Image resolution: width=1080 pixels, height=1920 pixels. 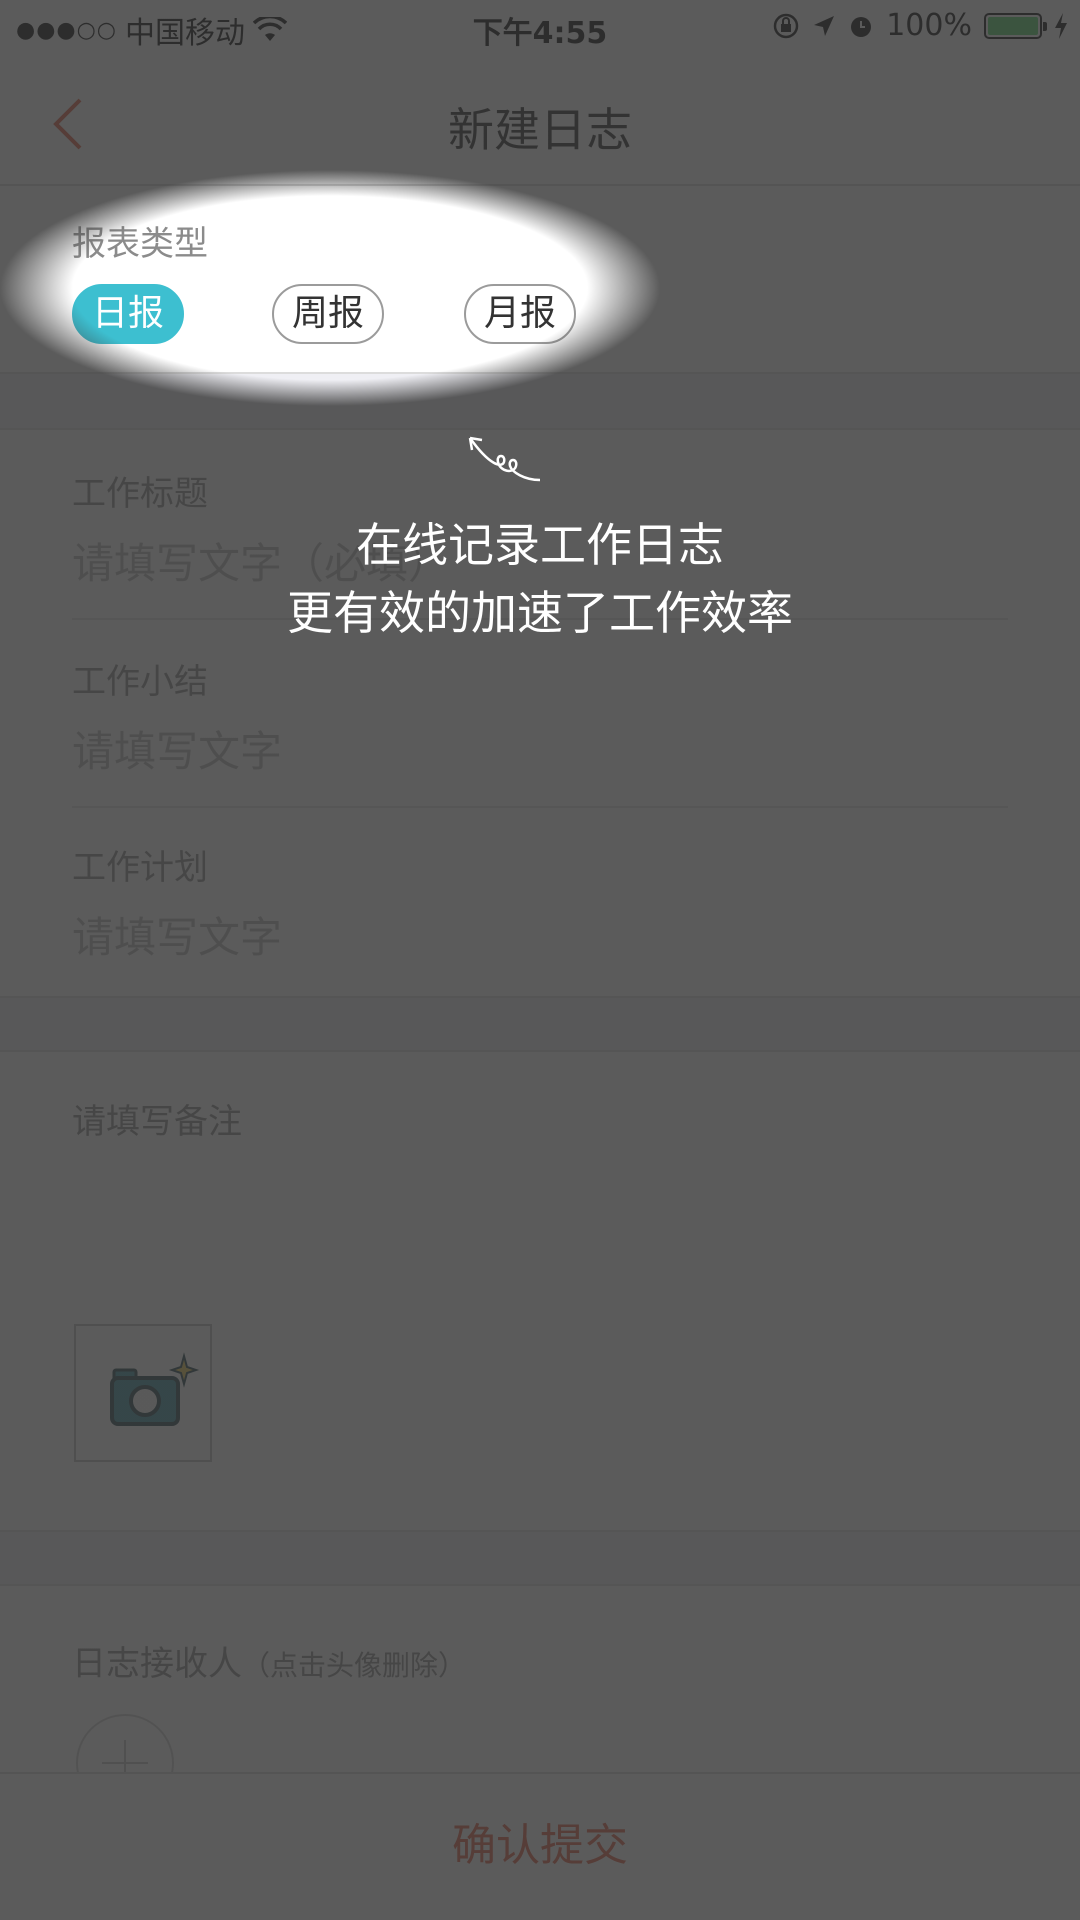 What do you see at coordinates (540, 807) in the screenshot?
I see `divider` at bounding box center [540, 807].